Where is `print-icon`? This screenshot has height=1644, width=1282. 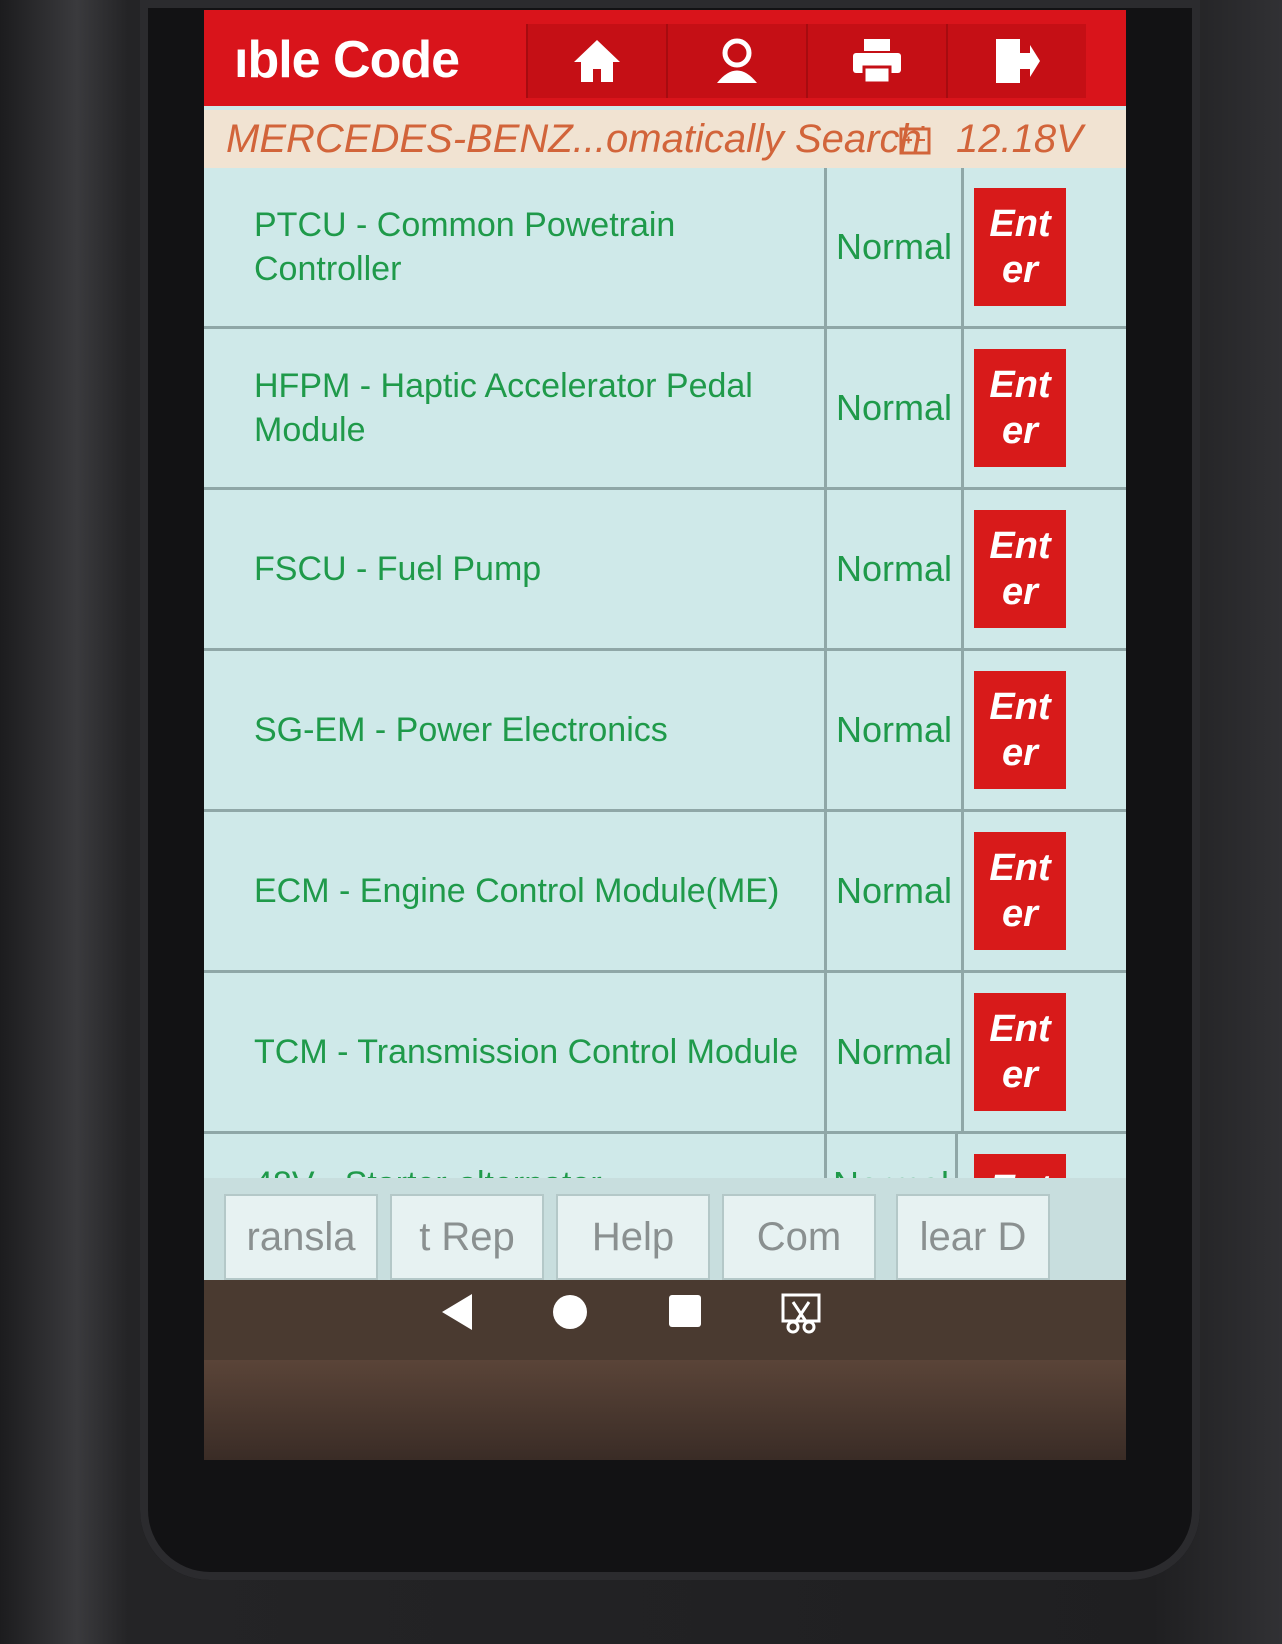
print-icon is located at coordinates (877, 62).